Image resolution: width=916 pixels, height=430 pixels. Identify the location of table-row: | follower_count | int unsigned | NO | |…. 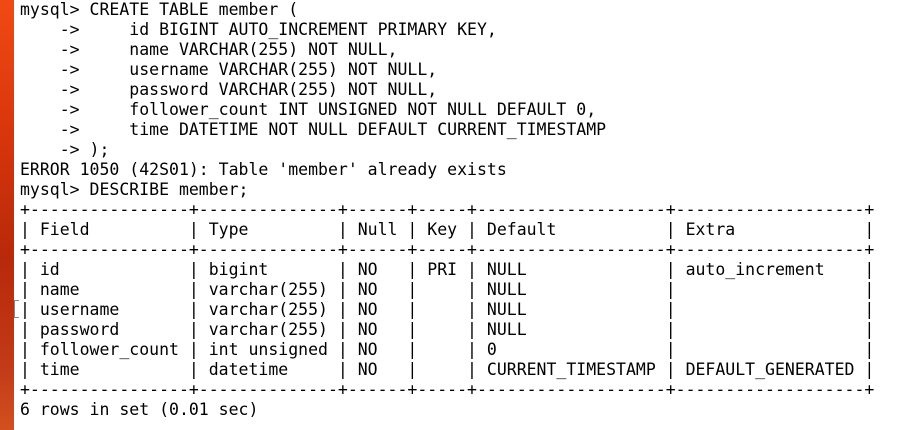
(447, 349).